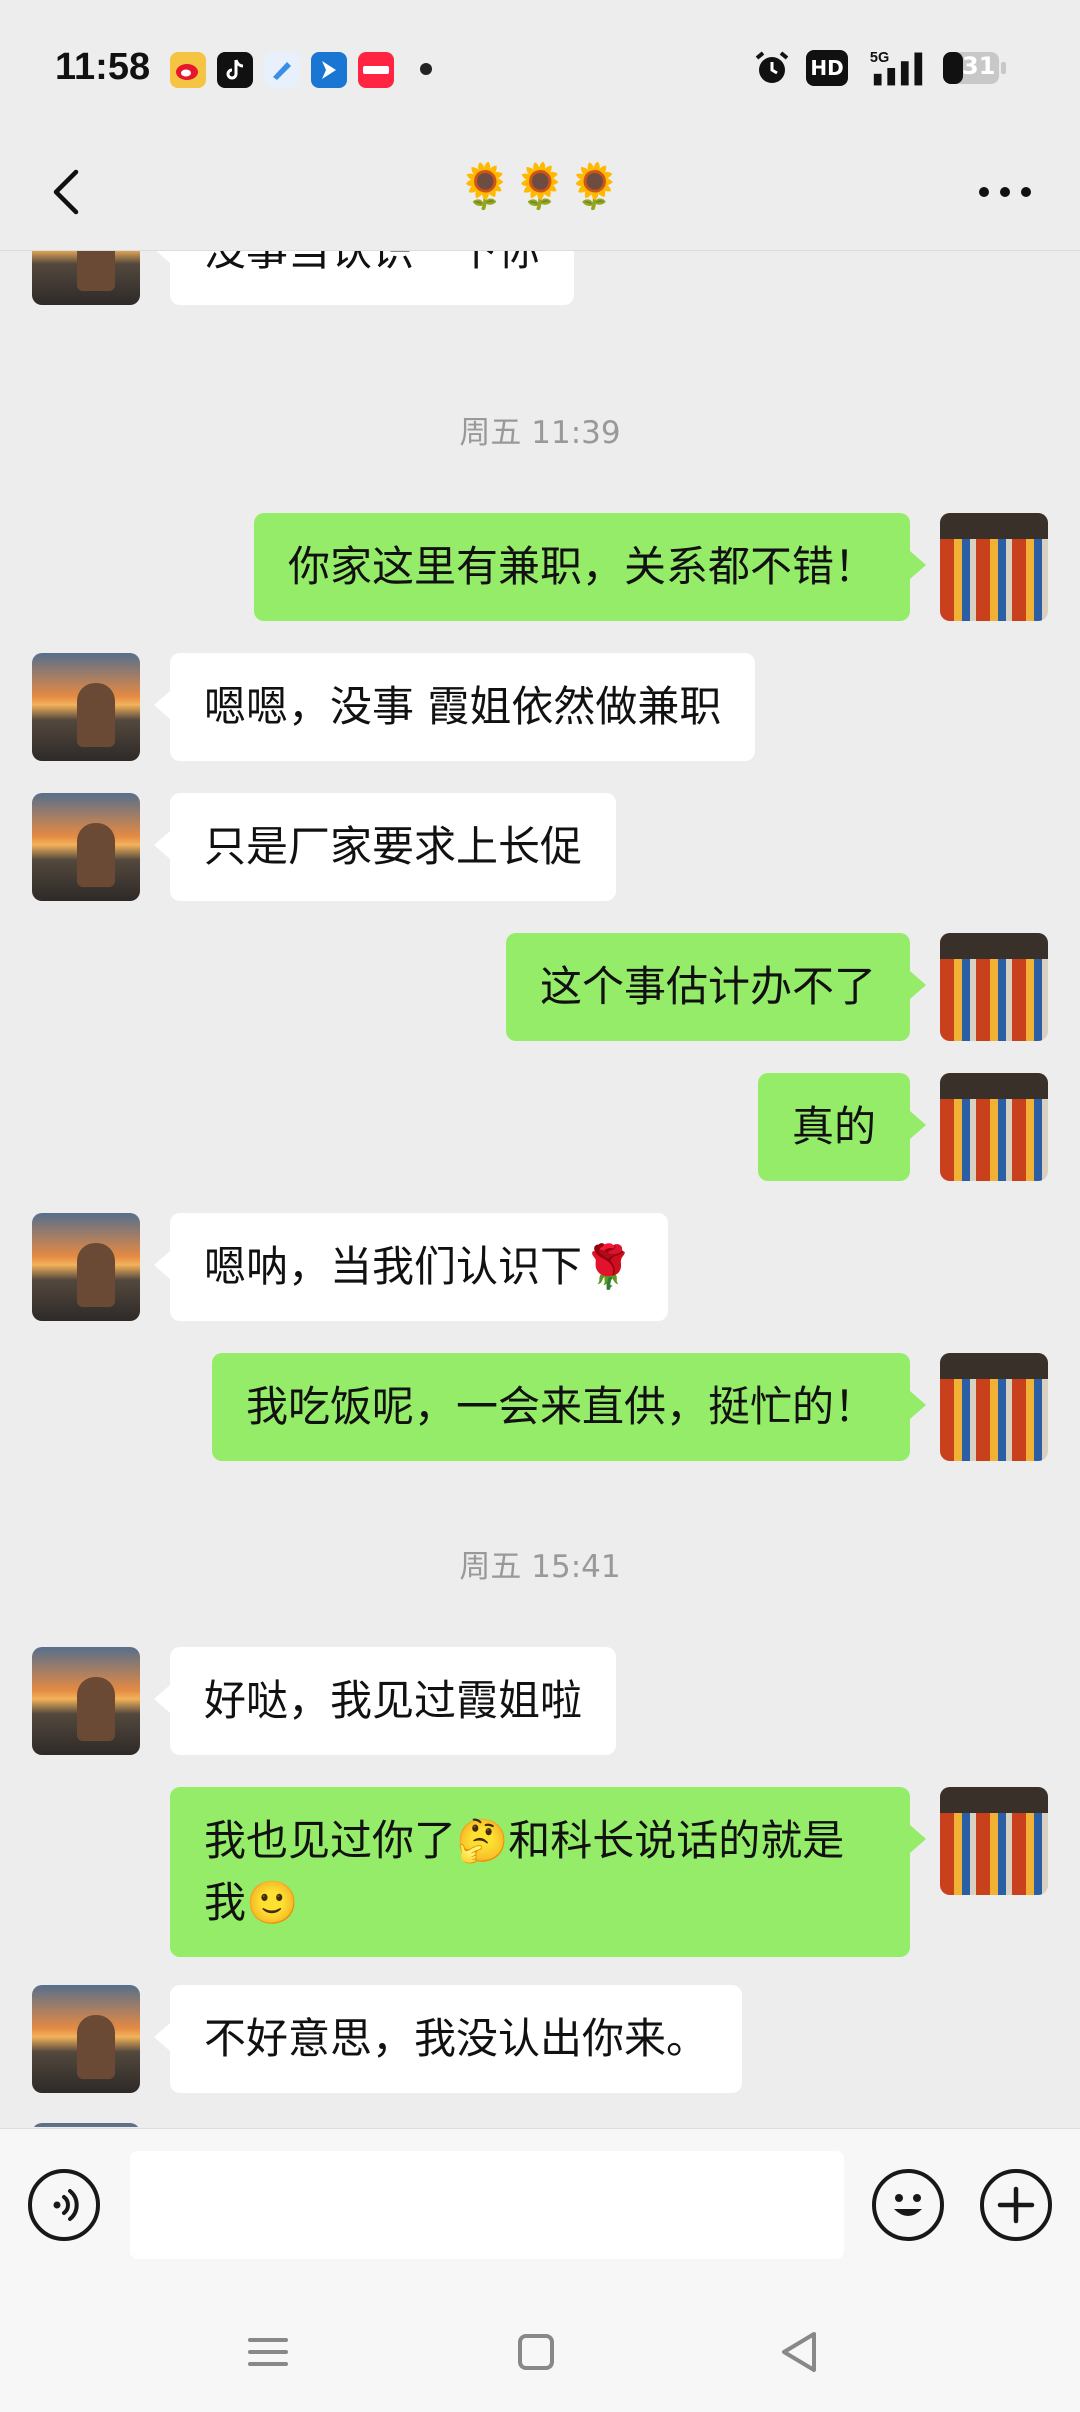 The height and width of the screenshot is (2412, 1080). Describe the element at coordinates (385, 847) in the screenshot. I see `message-bubble: 只是厂家要求上长促` at that location.